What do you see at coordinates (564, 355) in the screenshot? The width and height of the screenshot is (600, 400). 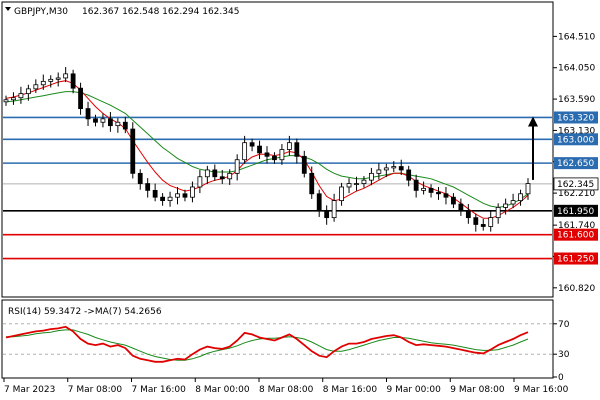 I see `rsi-tick-label: 30` at bounding box center [564, 355].